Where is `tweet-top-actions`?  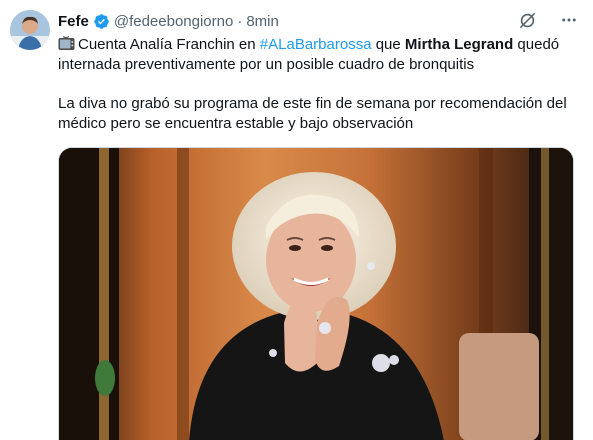
tweet-top-actions is located at coordinates (548, 20).